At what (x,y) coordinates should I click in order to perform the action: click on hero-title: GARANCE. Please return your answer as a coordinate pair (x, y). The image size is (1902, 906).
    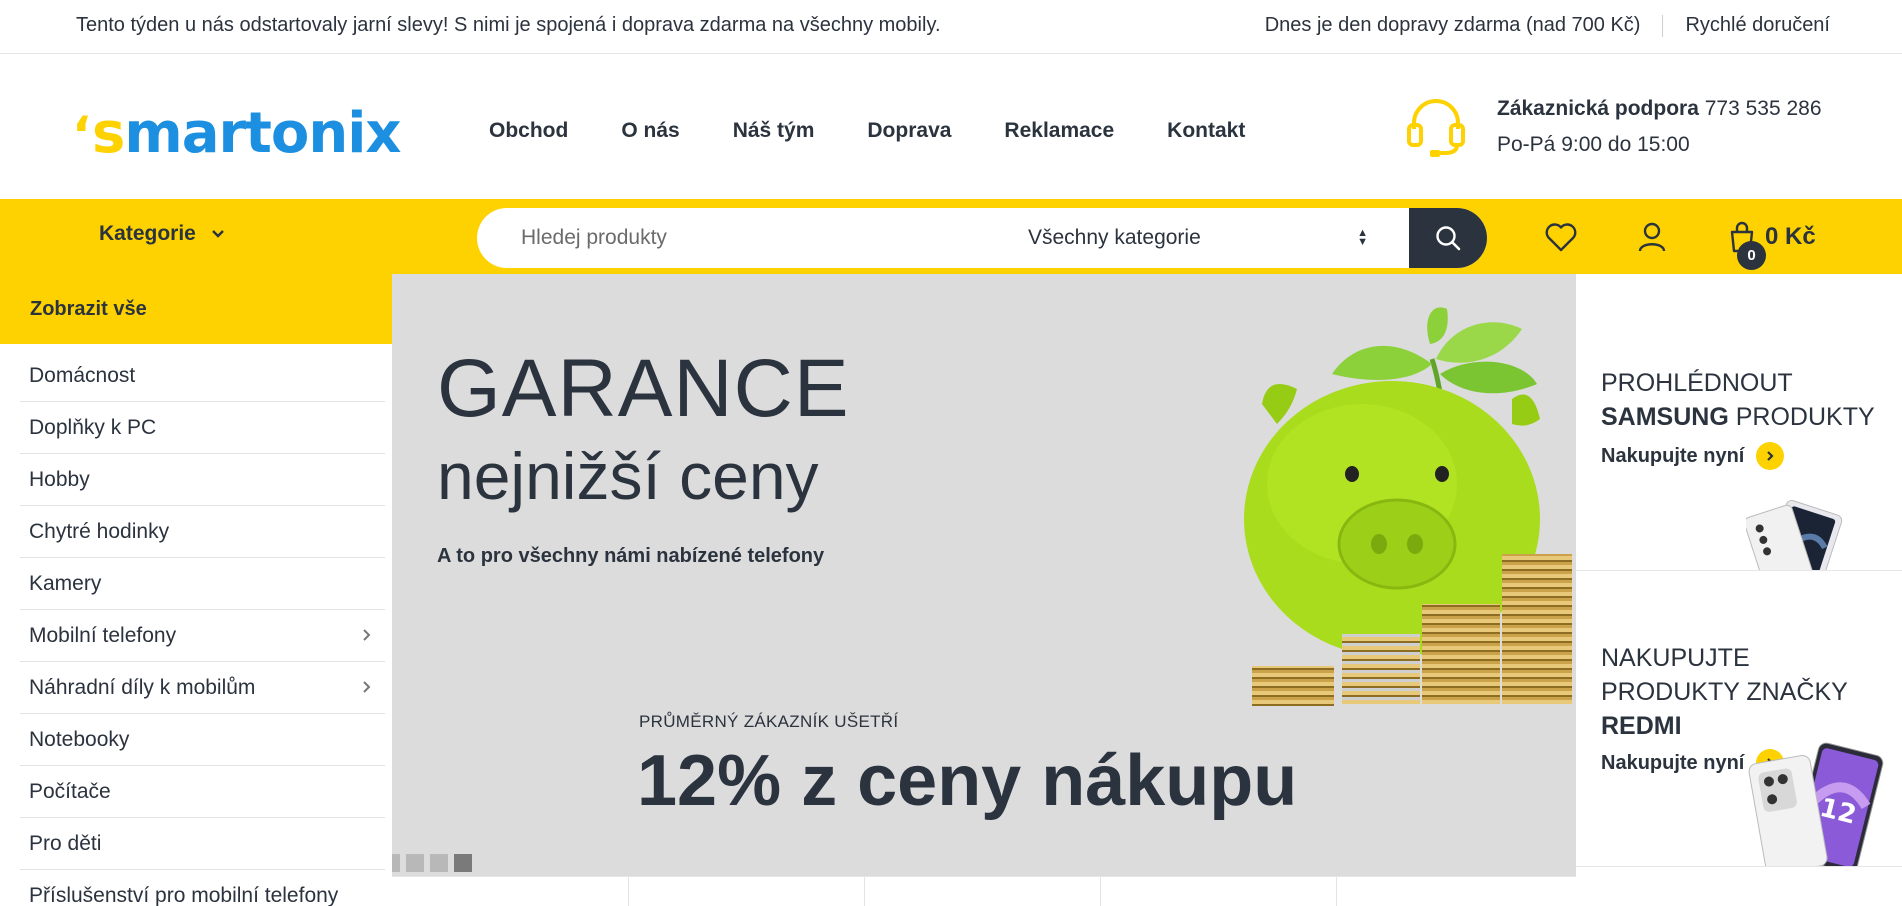
    Looking at the image, I should click on (643, 388).